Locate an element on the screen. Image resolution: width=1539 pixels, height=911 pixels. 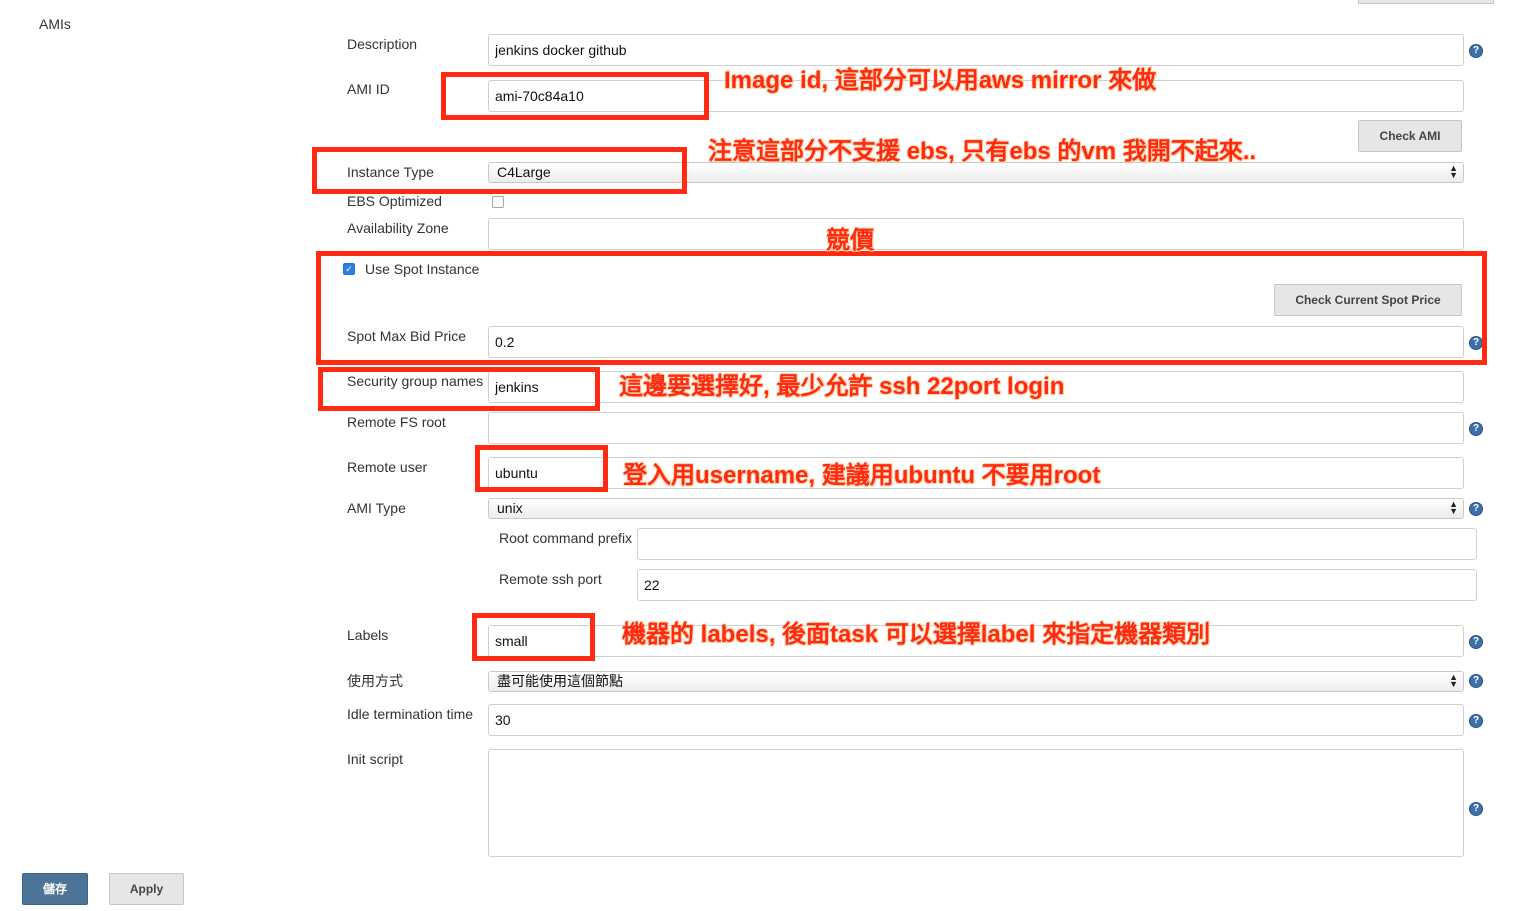
availability-zone-input is located at coordinates (976, 234).